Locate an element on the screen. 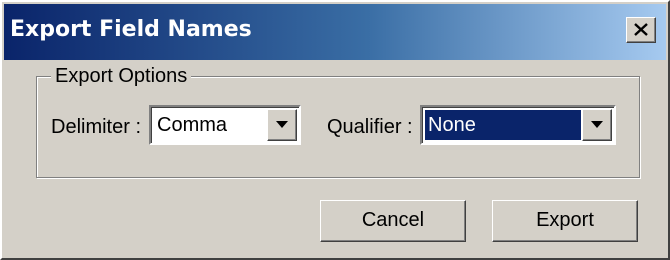 The image size is (670, 260). qualifier-select: None is located at coordinates (518, 125).